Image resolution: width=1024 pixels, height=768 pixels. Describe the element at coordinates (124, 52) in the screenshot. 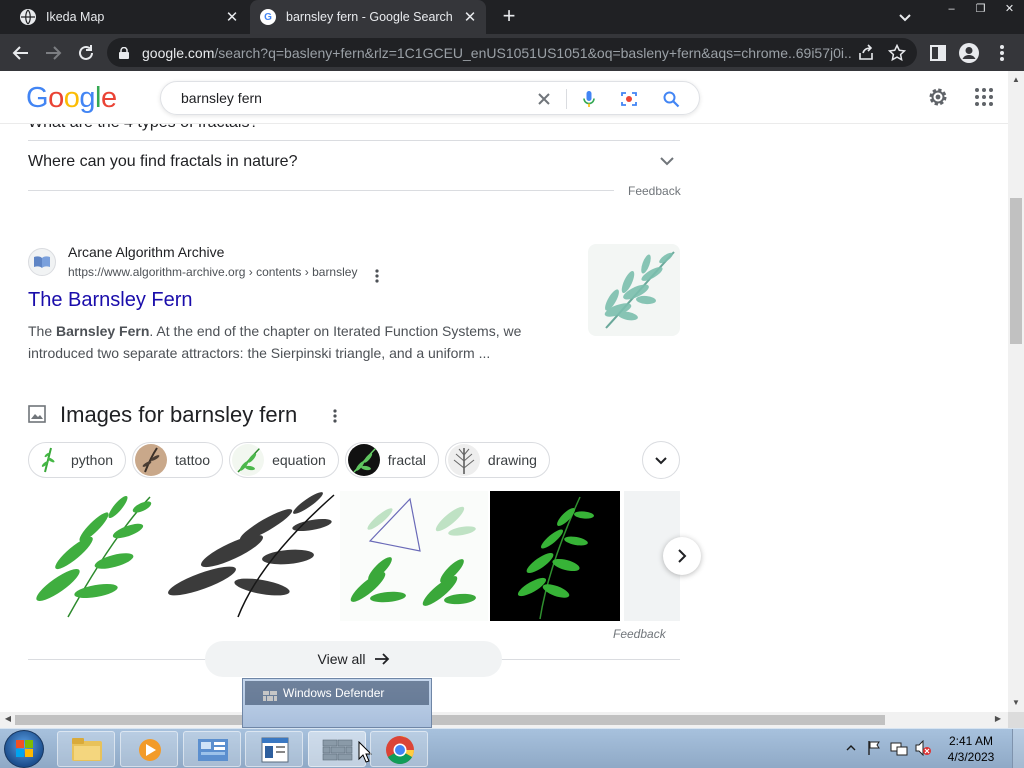

I see `lock-icon` at that location.